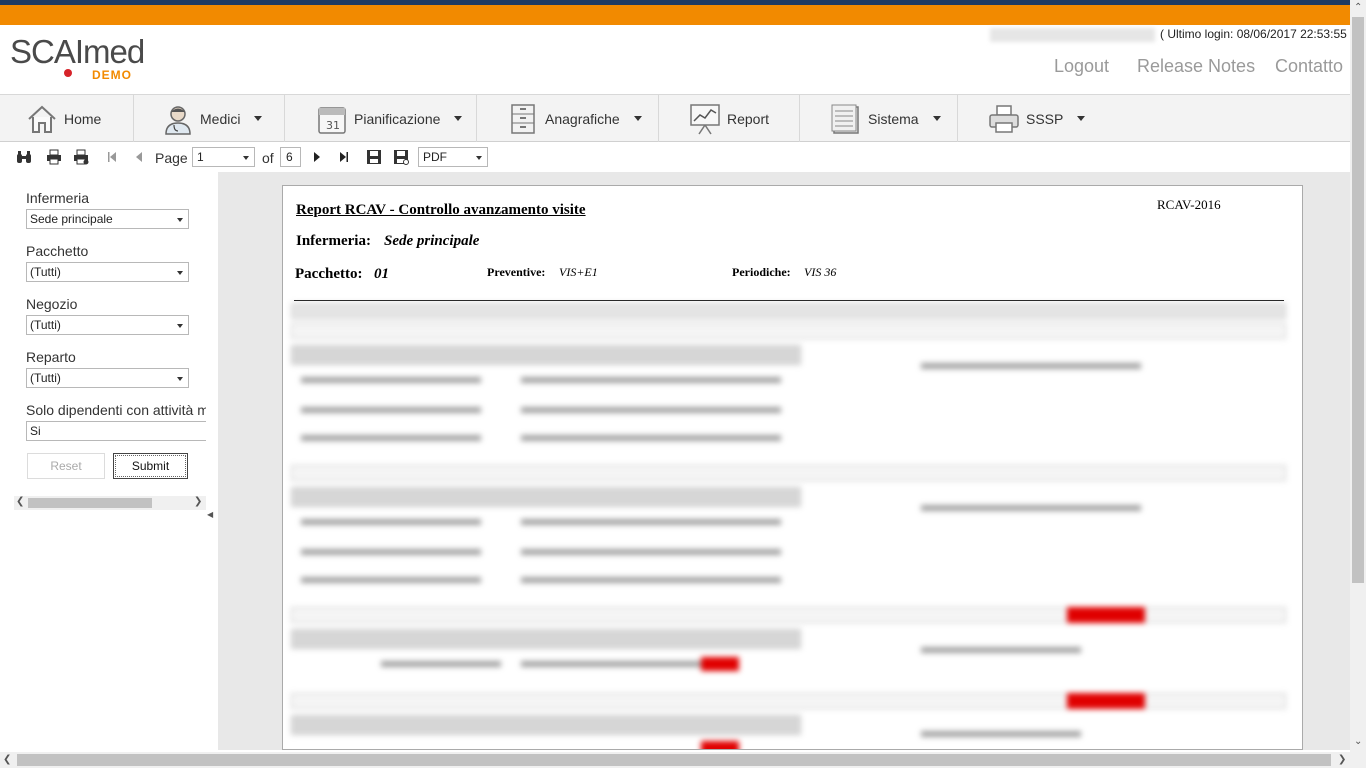 The width and height of the screenshot is (1366, 768). What do you see at coordinates (453, 157) in the screenshot?
I see `export-format-select: PDF` at bounding box center [453, 157].